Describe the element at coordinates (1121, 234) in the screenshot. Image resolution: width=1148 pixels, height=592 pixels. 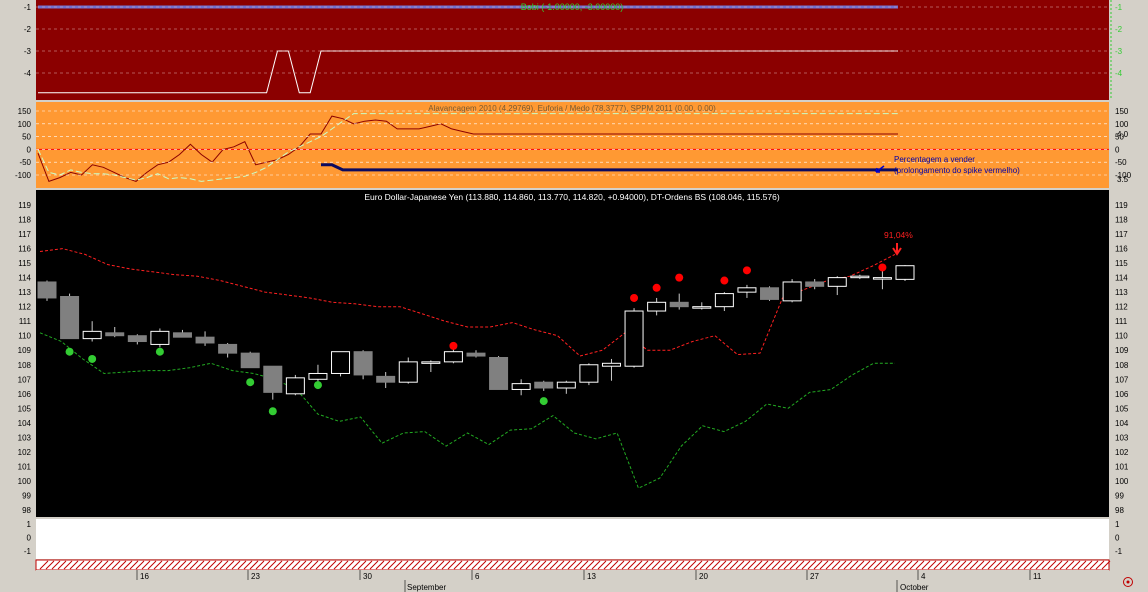
I see `price-tick-label-right: 117` at that location.